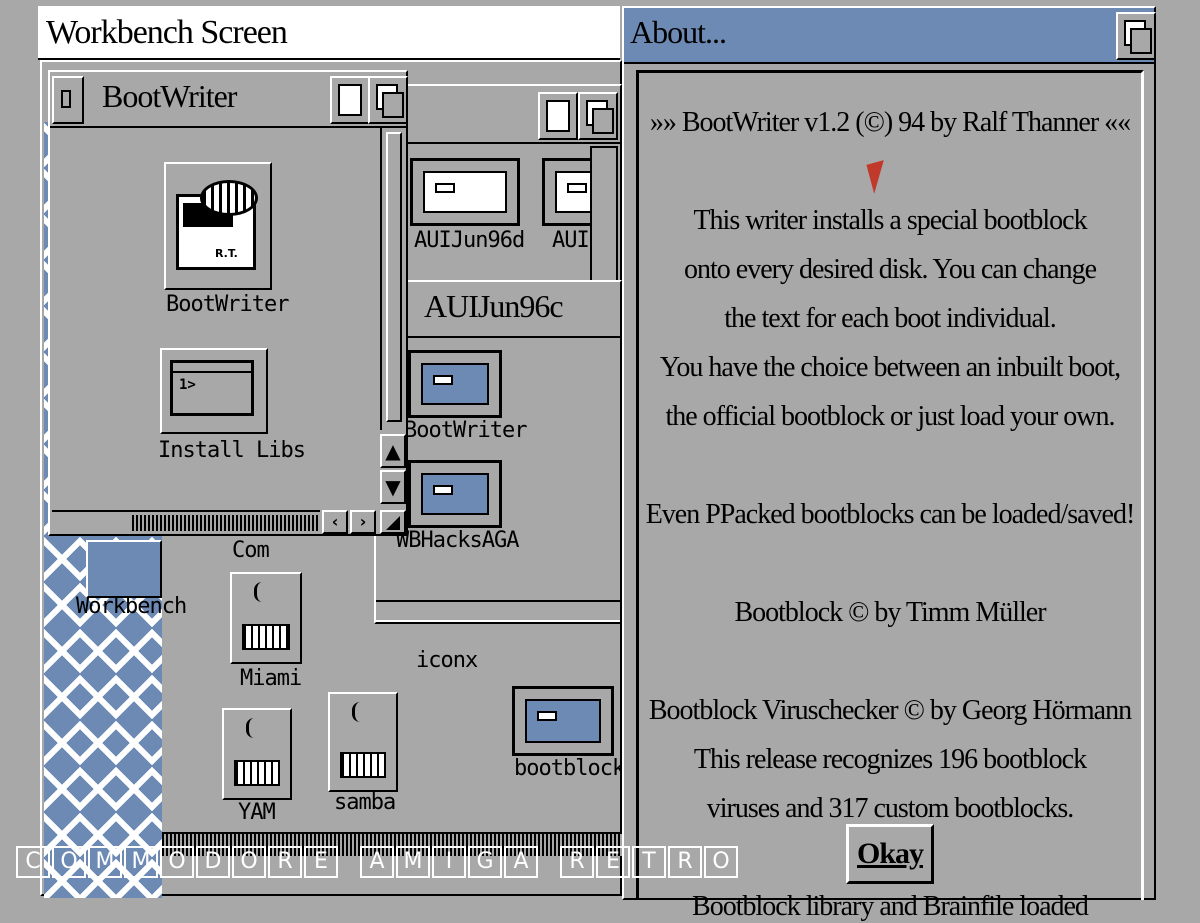 Image resolution: width=1200 pixels, height=923 pixels. I want to click on back-drawer-zoom-button, so click(558, 116).